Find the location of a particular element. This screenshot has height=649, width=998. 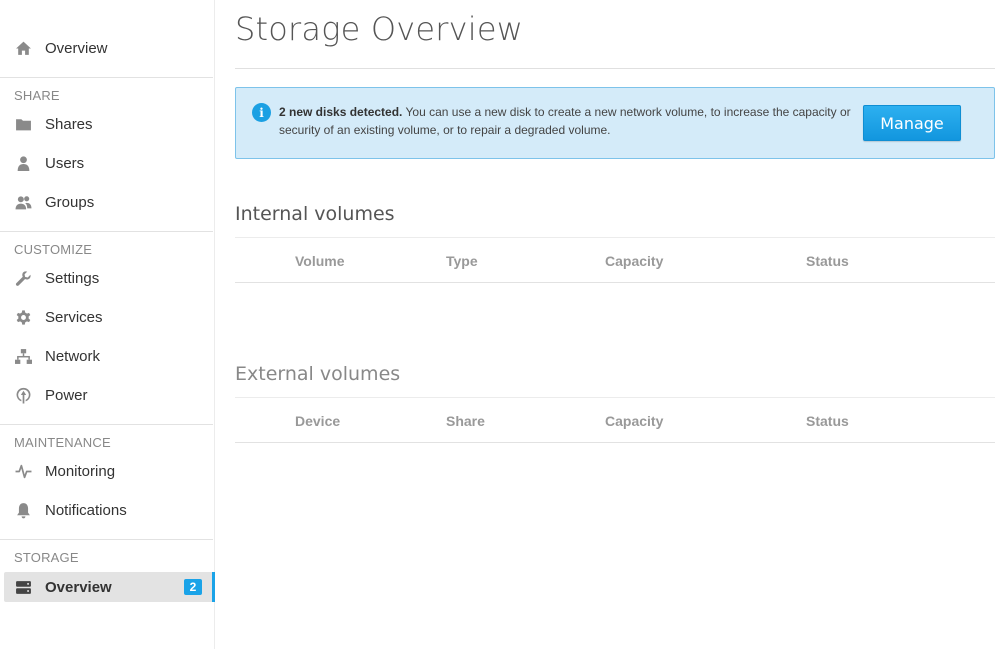

users-icon is located at coordinates (23, 203).